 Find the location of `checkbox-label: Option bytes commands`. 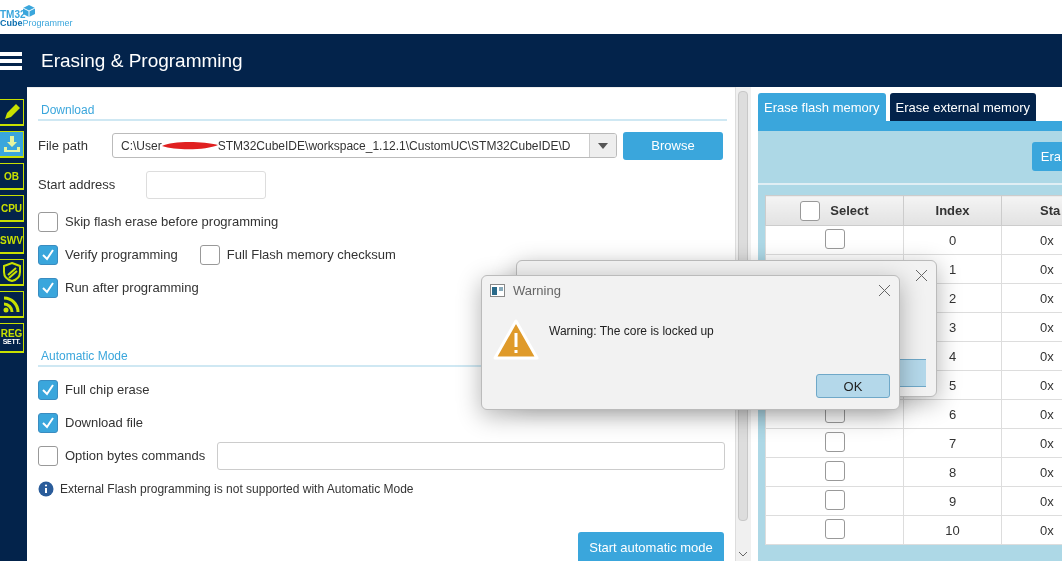

checkbox-label: Option bytes commands is located at coordinates (135, 455).